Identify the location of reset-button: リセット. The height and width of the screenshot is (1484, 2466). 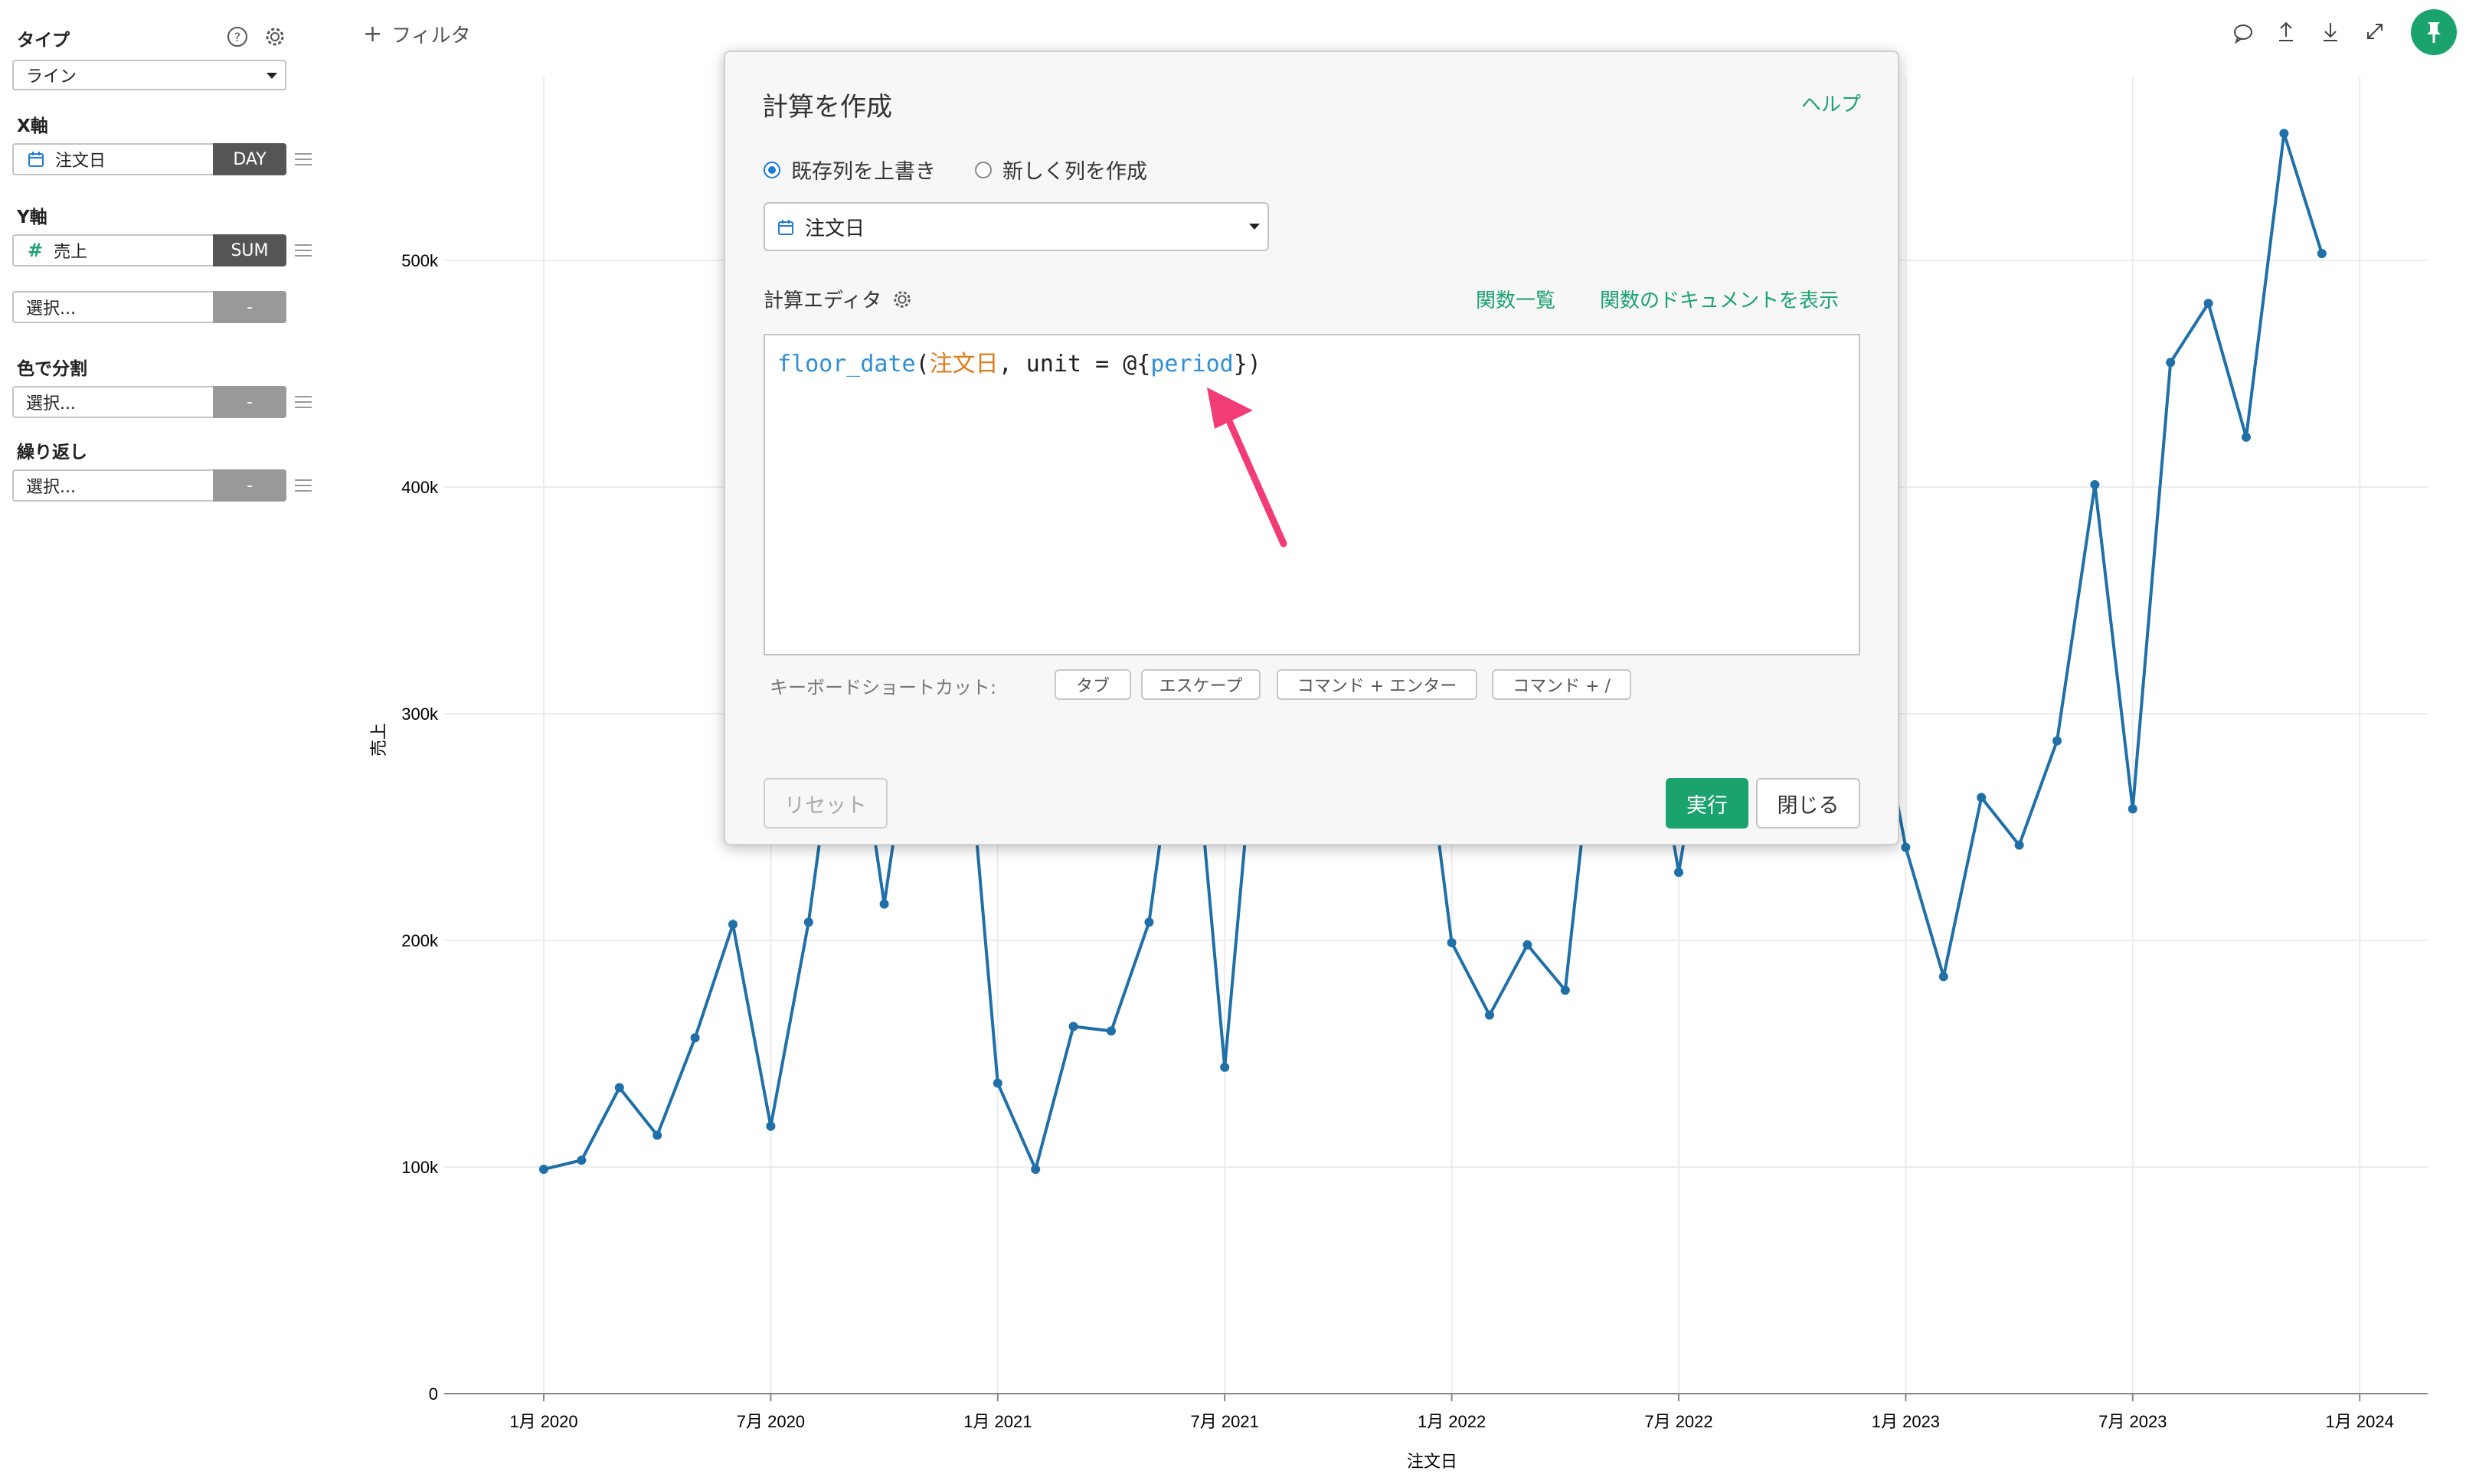
(826, 803).